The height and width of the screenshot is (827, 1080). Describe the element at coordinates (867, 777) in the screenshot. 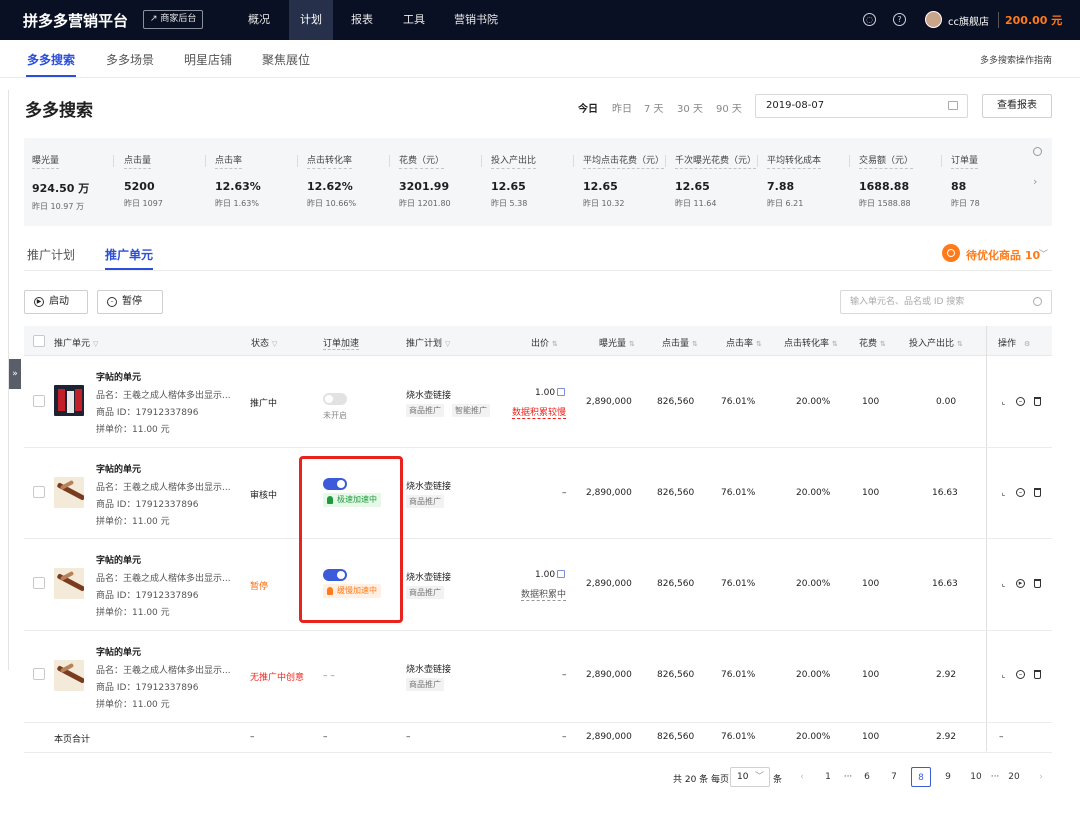

I see `page-6: 6` at that location.